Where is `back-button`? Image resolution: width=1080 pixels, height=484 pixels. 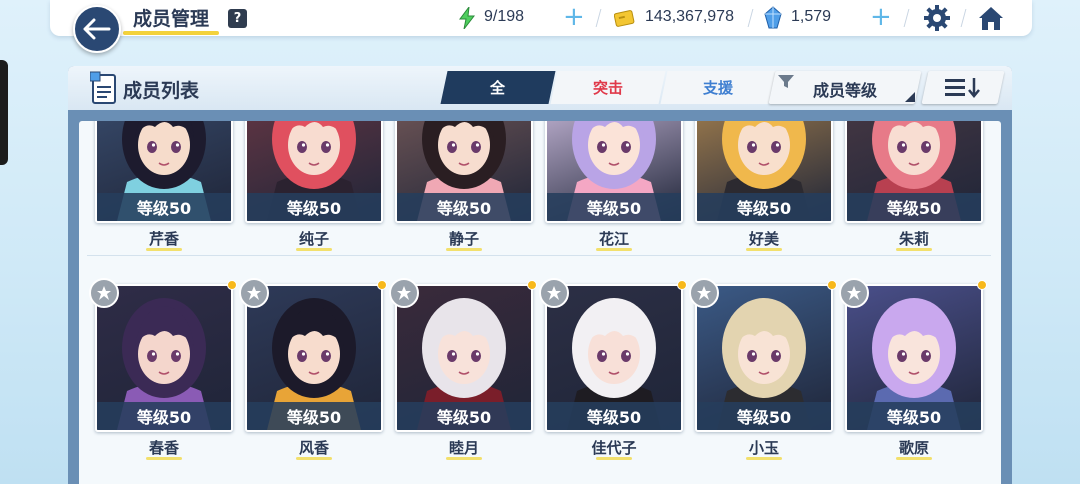
back-button is located at coordinates (97, 29).